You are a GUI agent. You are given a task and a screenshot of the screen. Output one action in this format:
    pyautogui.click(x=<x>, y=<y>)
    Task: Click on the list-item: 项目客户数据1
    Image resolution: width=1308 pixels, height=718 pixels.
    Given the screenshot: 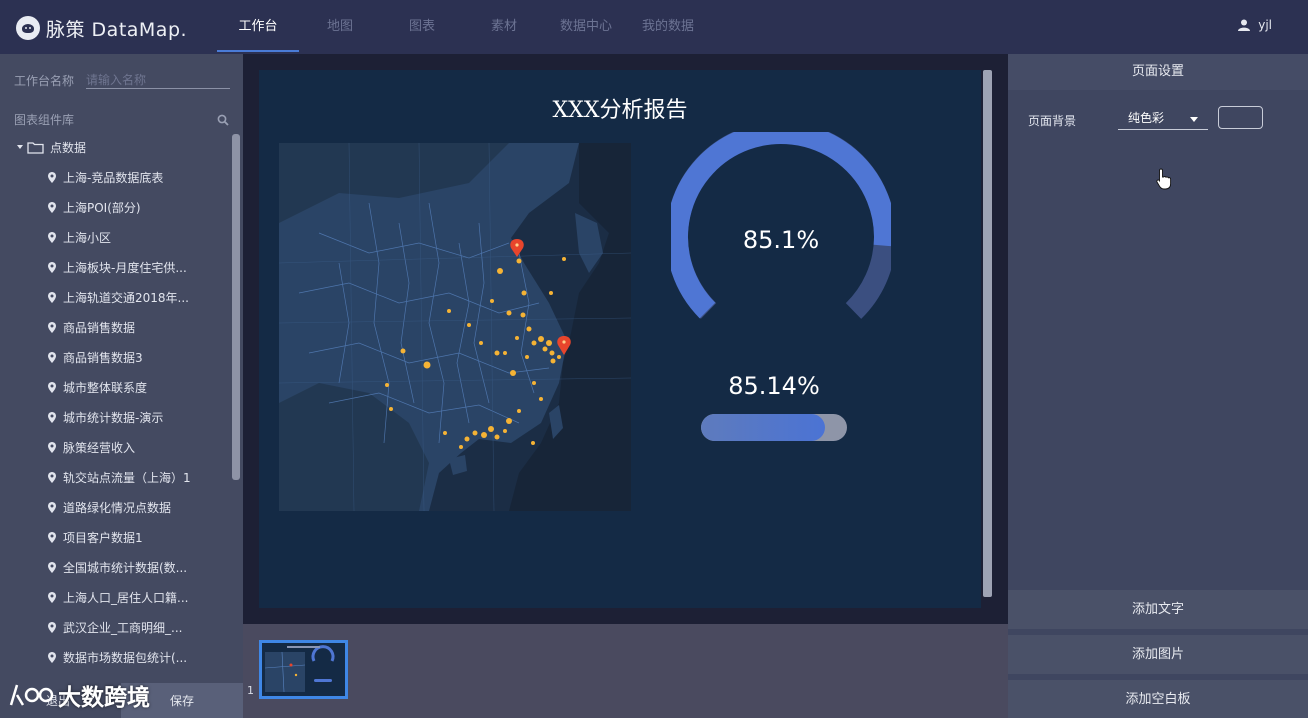 What is the action you would take?
    pyautogui.click(x=116, y=537)
    